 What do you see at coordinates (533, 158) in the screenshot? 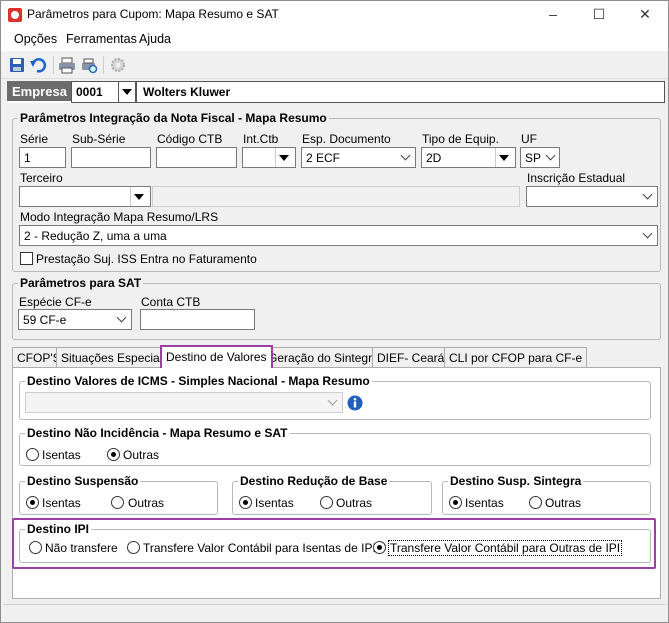
I see `uf-value: SP` at bounding box center [533, 158].